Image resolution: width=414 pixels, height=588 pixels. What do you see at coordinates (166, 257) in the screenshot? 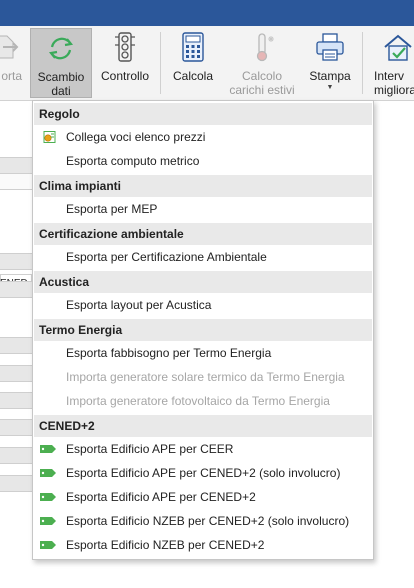
I see `menu-item-label: Esporta per Certificazione Ambientale` at bounding box center [166, 257].